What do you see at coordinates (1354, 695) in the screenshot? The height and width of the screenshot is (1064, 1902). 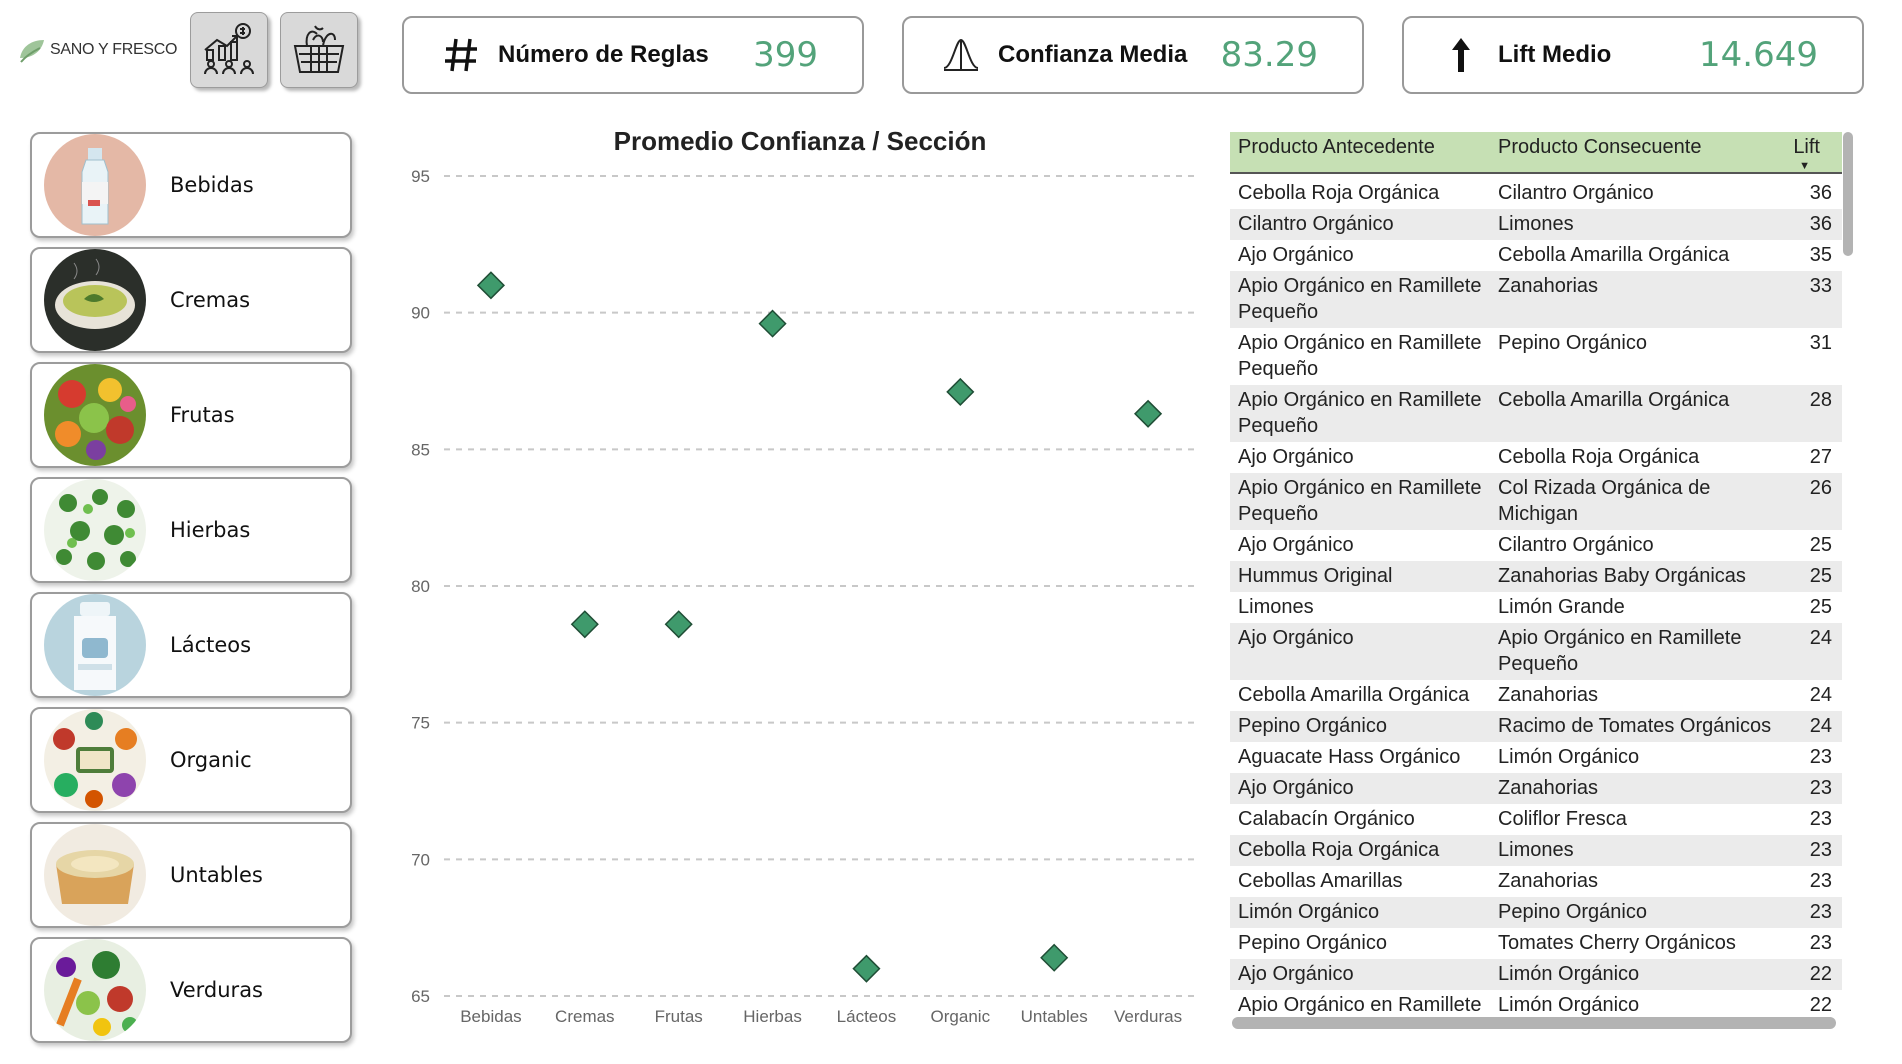 I see `cell-antecedente: Cebolla Amarilla Orgánica` at bounding box center [1354, 695].